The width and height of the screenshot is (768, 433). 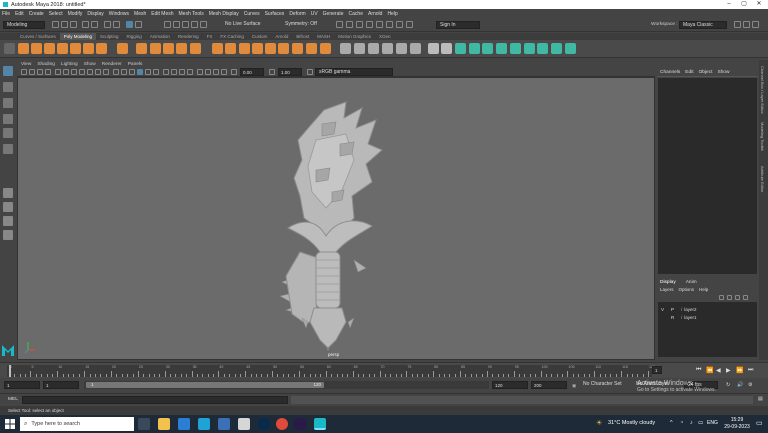 I want to click on arnold-render-icon, so click(x=399, y=24).